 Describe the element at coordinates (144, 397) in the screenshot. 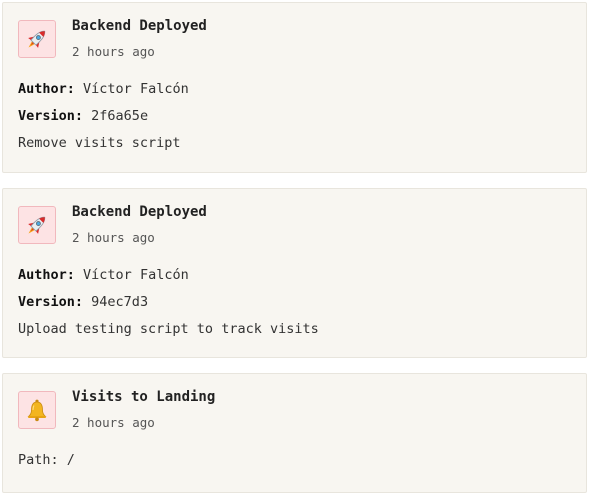

I see `event-title: Visits to Landing` at that location.